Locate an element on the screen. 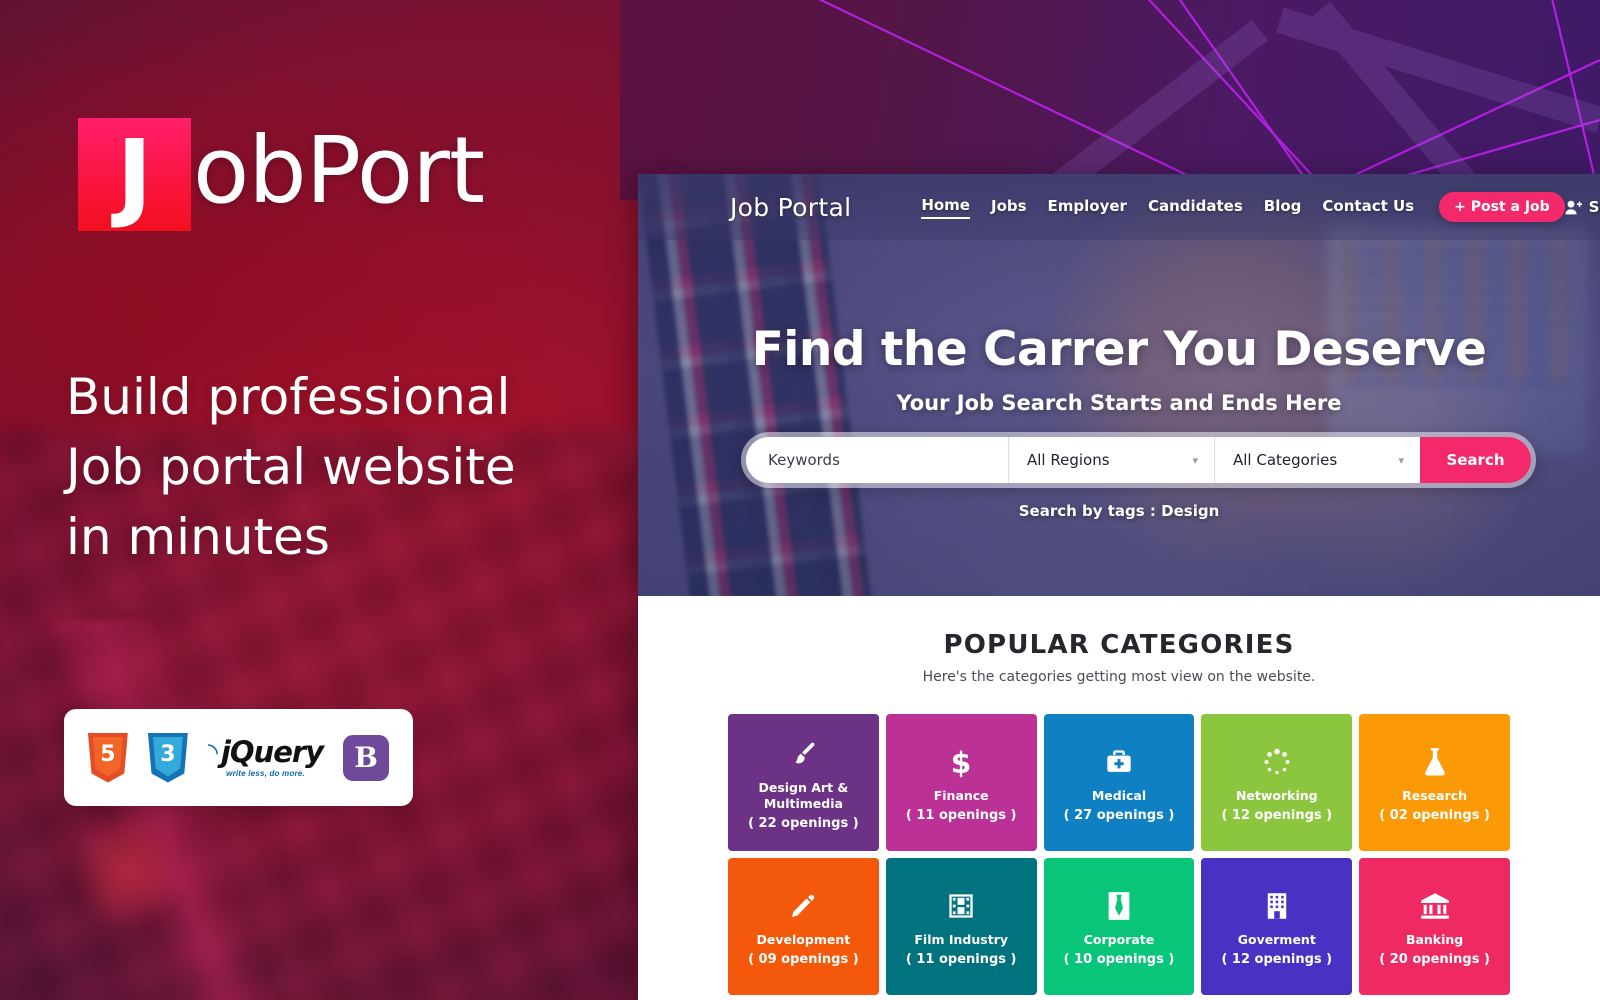 This screenshot has height=1000, width=1600. category-openings: ( 09 openings ) is located at coordinates (803, 960).